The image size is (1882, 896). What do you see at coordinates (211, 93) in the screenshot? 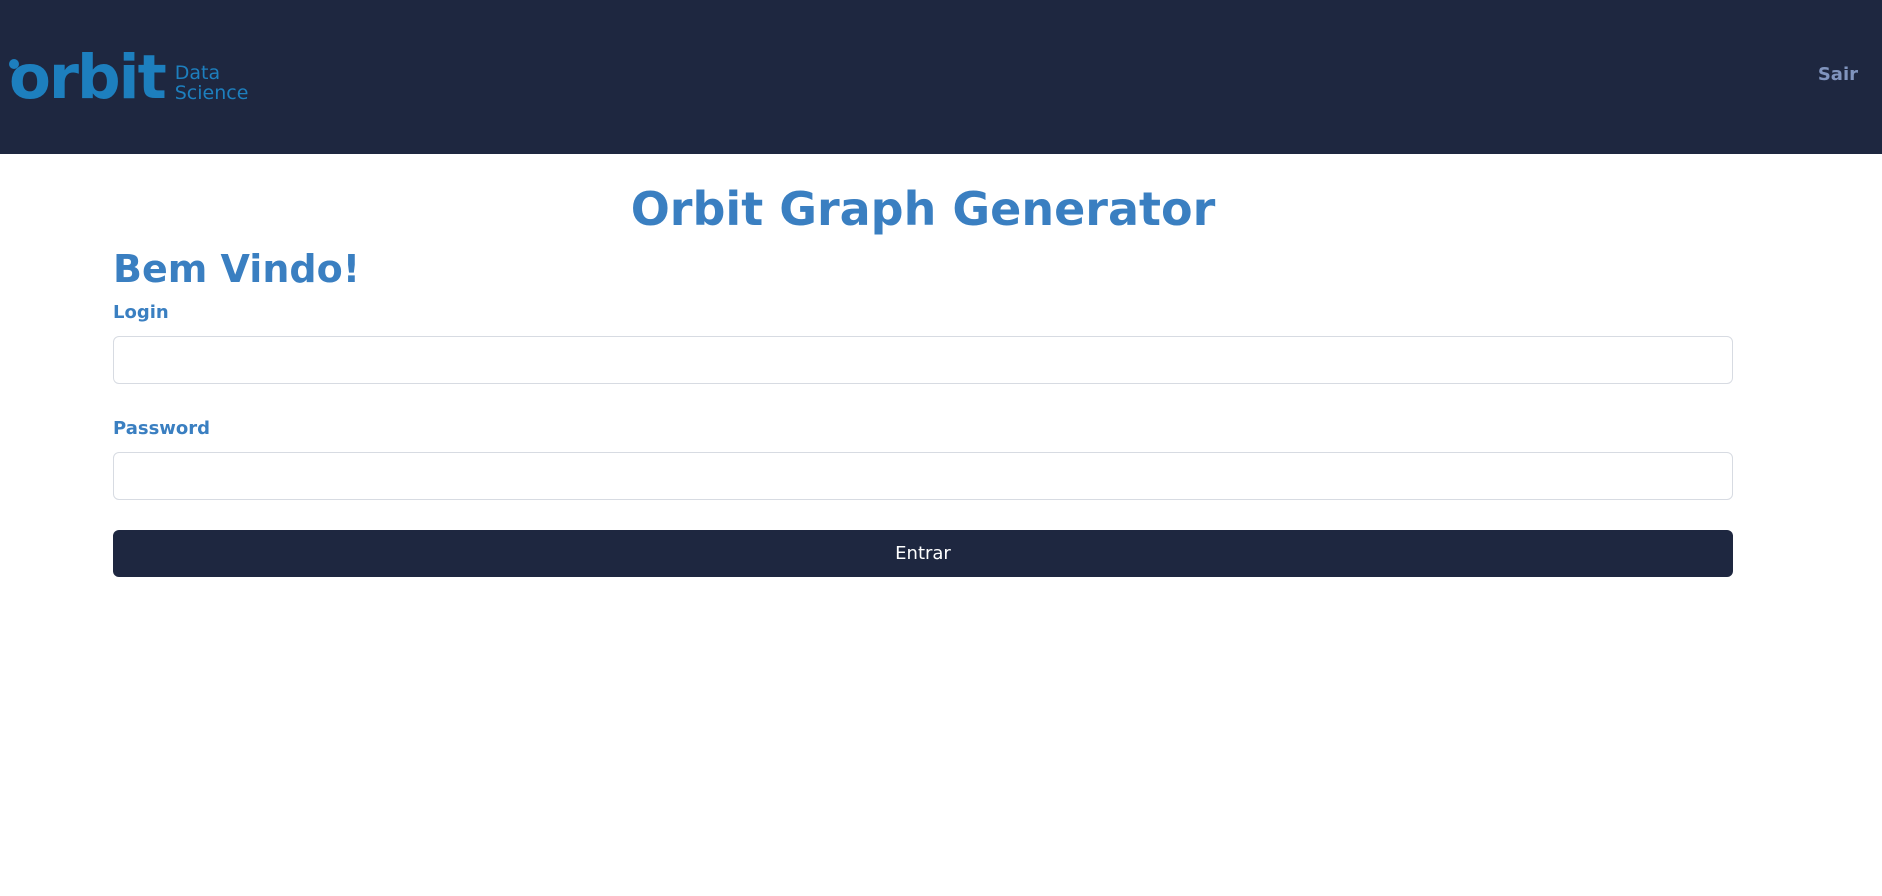
I see `logo-subtitle-line2: Science` at bounding box center [211, 93].